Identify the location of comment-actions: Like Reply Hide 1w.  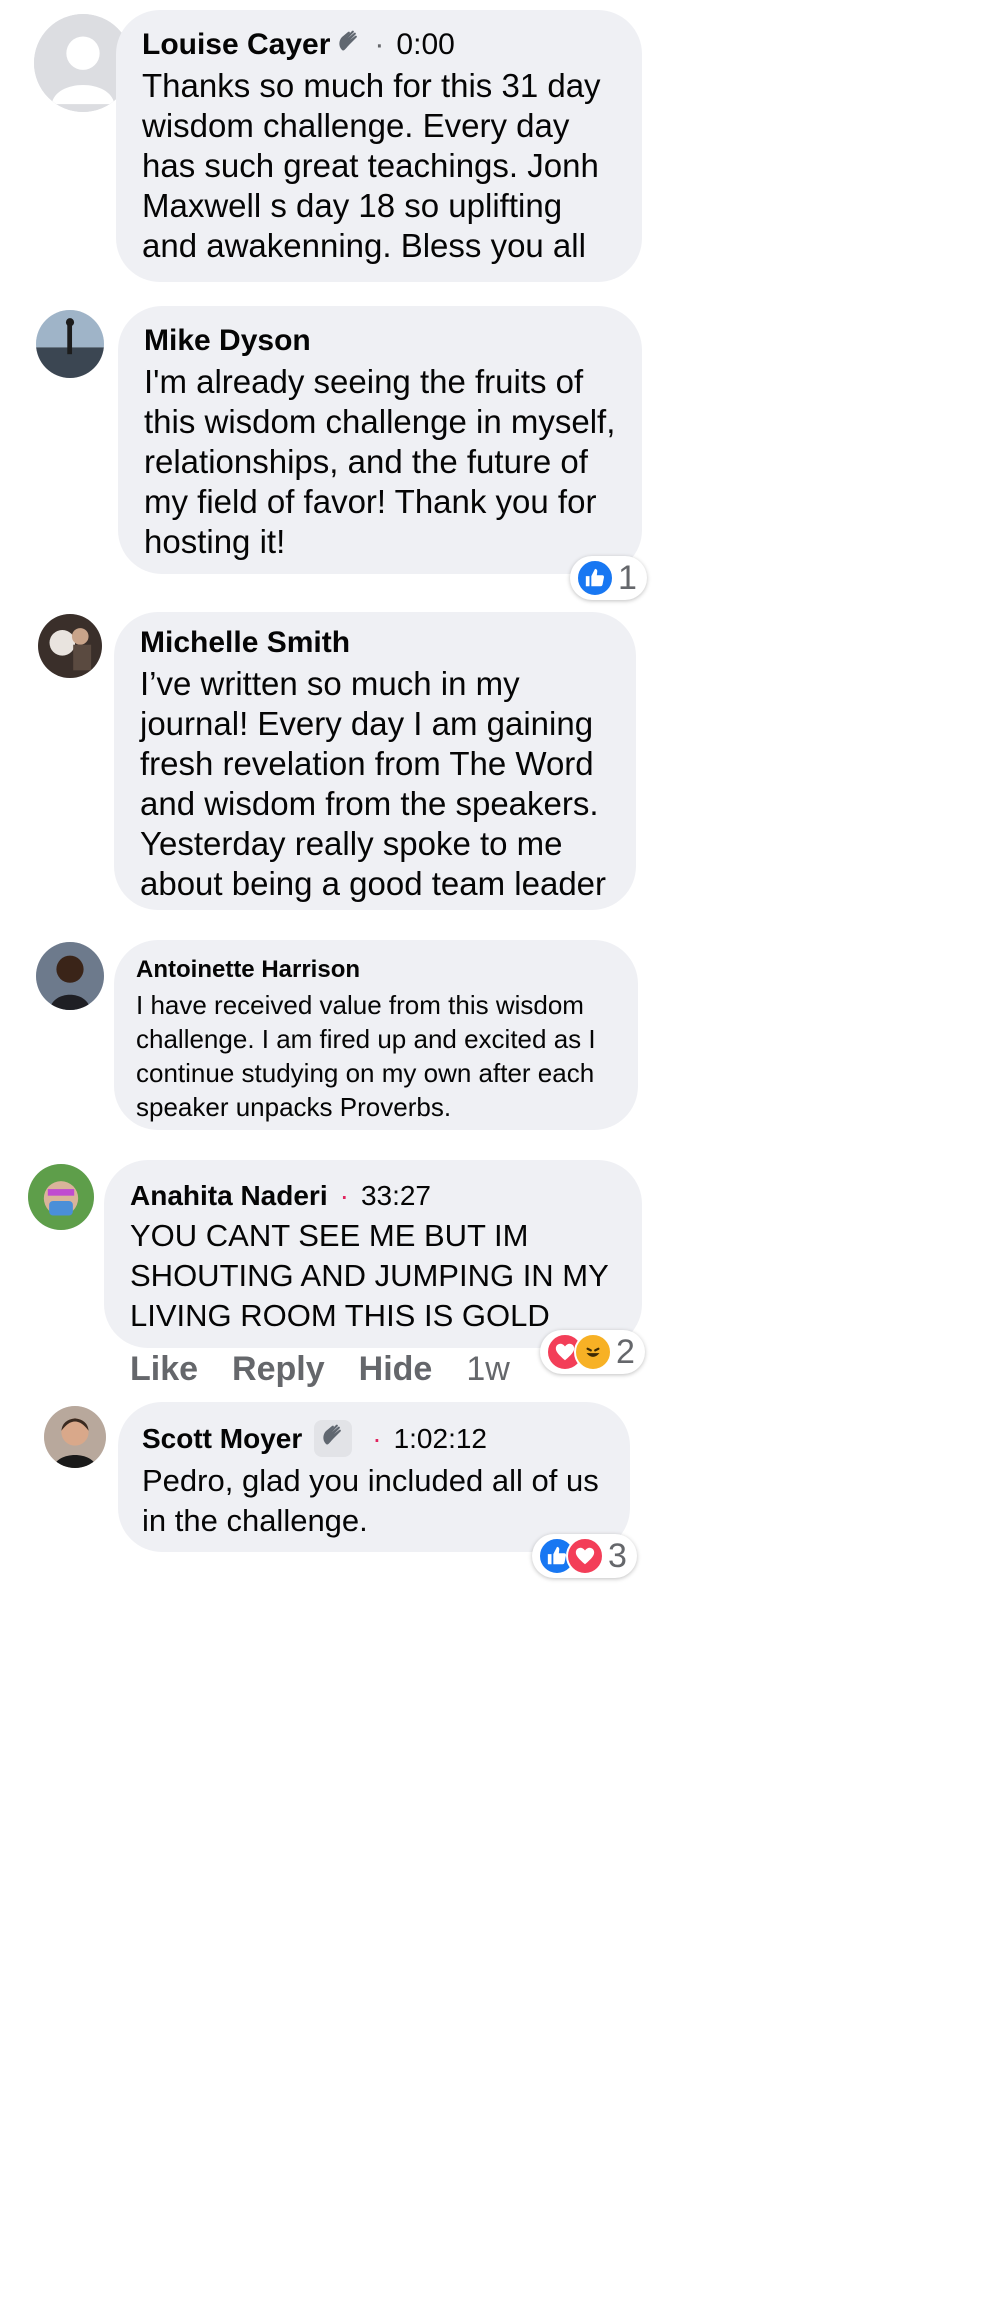
(320, 1369).